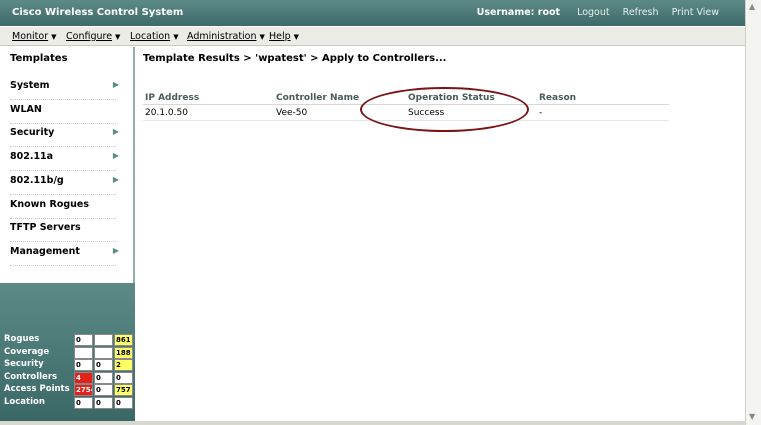 The width and height of the screenshot is (761, 425). Describe the element at coordinates (67, 378) in the screenshot. I see `alarm-row-controllers: Controllers 4 0 0` at that location.